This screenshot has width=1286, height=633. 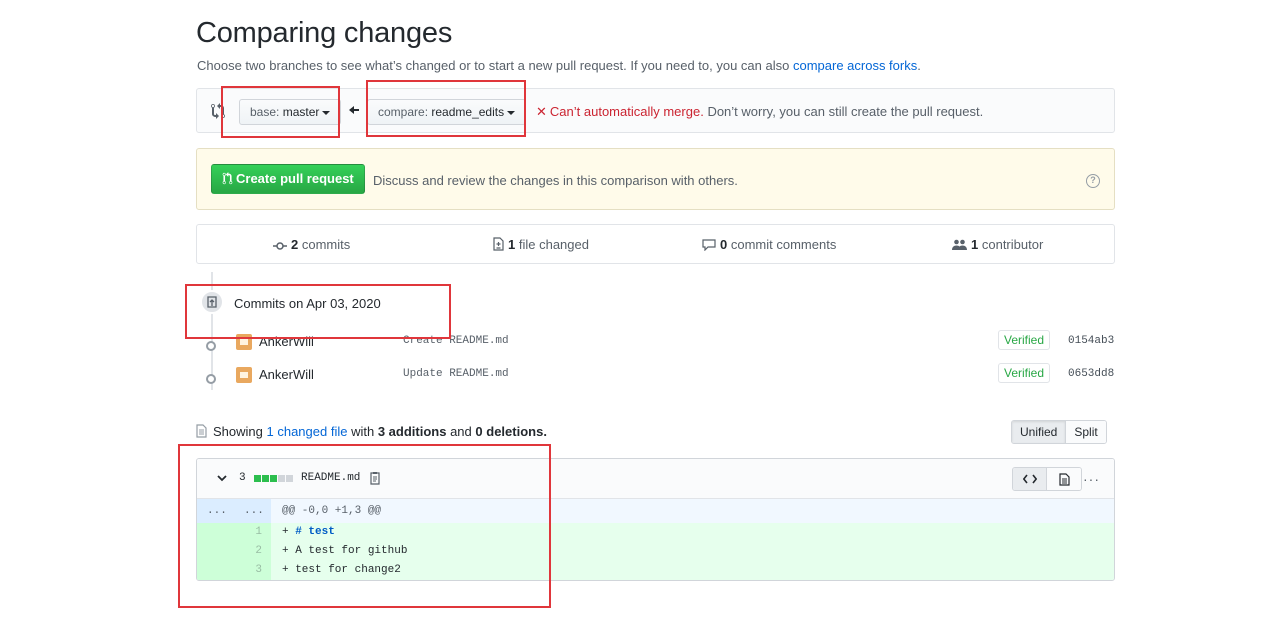 What do you see at coordinates (326, 244) in the screenshot?
I see `commits-label: commits` at bounding box center [326, 244].